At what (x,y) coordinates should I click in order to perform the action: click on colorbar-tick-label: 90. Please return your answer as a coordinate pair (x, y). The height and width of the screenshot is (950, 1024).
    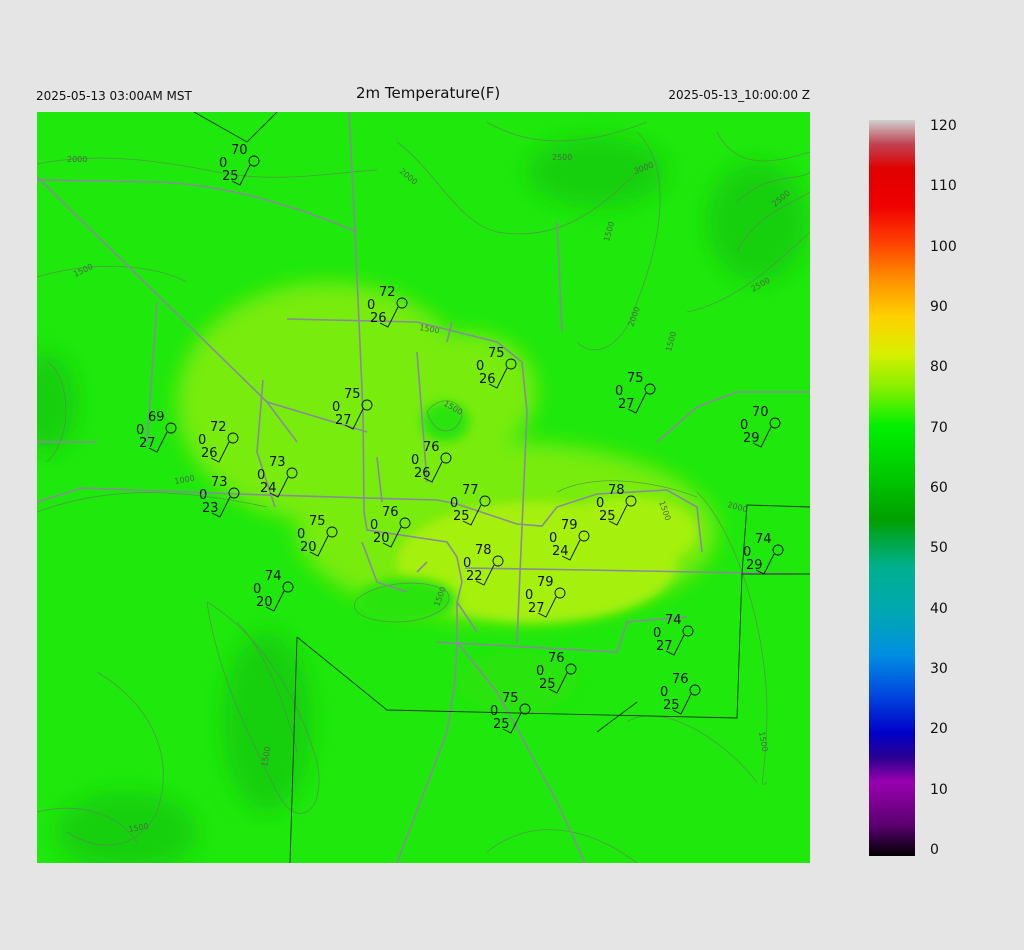
    Looking at the image, I should click on (939, 307).